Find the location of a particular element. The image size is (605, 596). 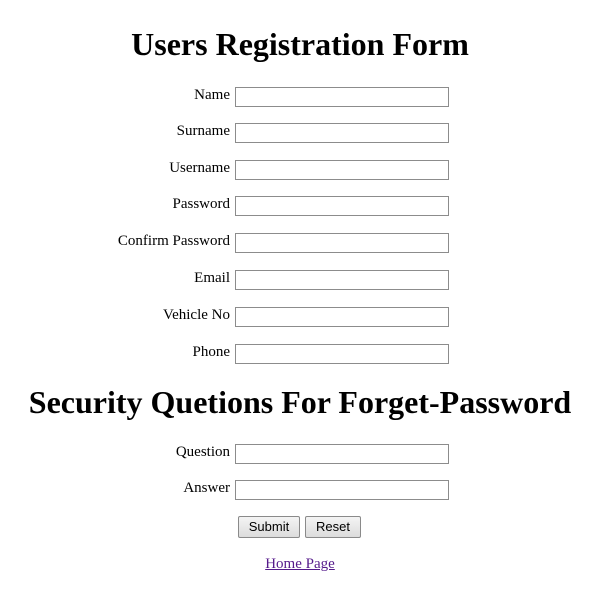

form-row-email: Email is located at coordinates (302, 279).